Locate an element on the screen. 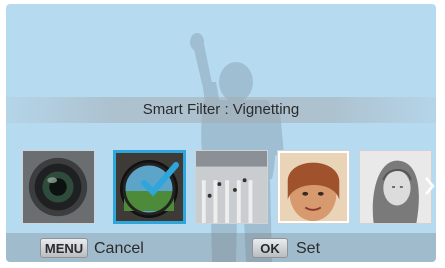  vignetting-icon is located at coordinates (149, 187).